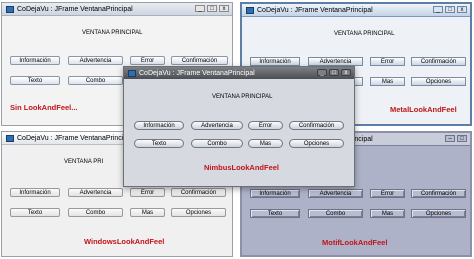 This screenshot has width=474, height=259. What do you see at coordinates (124, 241) in the screenshot?
I see `caption-windows-laf: WindowsLookAndFeel` at bounding box center [124, 241].